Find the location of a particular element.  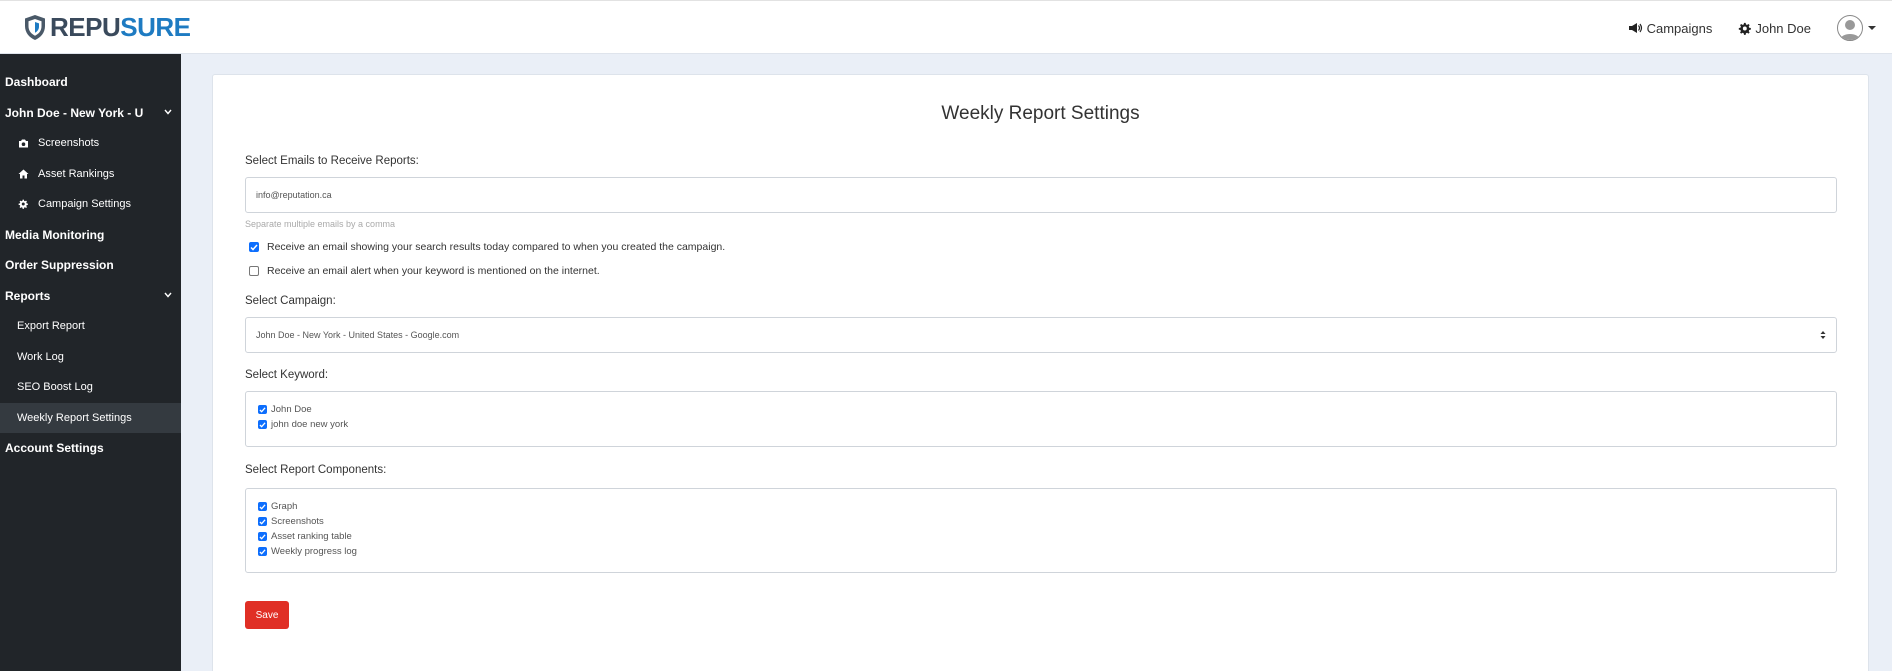

keyword-alert-email-checkbox is located at coordinates (254, 271).